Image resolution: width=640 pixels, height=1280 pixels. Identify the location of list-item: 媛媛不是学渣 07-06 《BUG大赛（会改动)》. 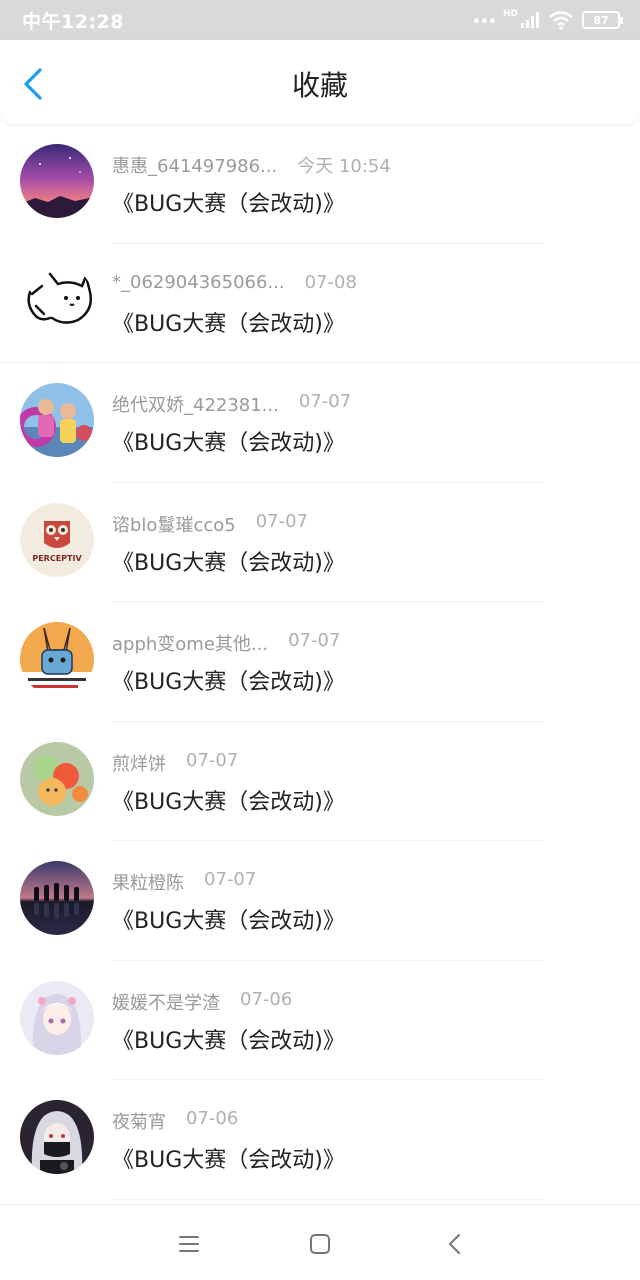
(320, 1020).